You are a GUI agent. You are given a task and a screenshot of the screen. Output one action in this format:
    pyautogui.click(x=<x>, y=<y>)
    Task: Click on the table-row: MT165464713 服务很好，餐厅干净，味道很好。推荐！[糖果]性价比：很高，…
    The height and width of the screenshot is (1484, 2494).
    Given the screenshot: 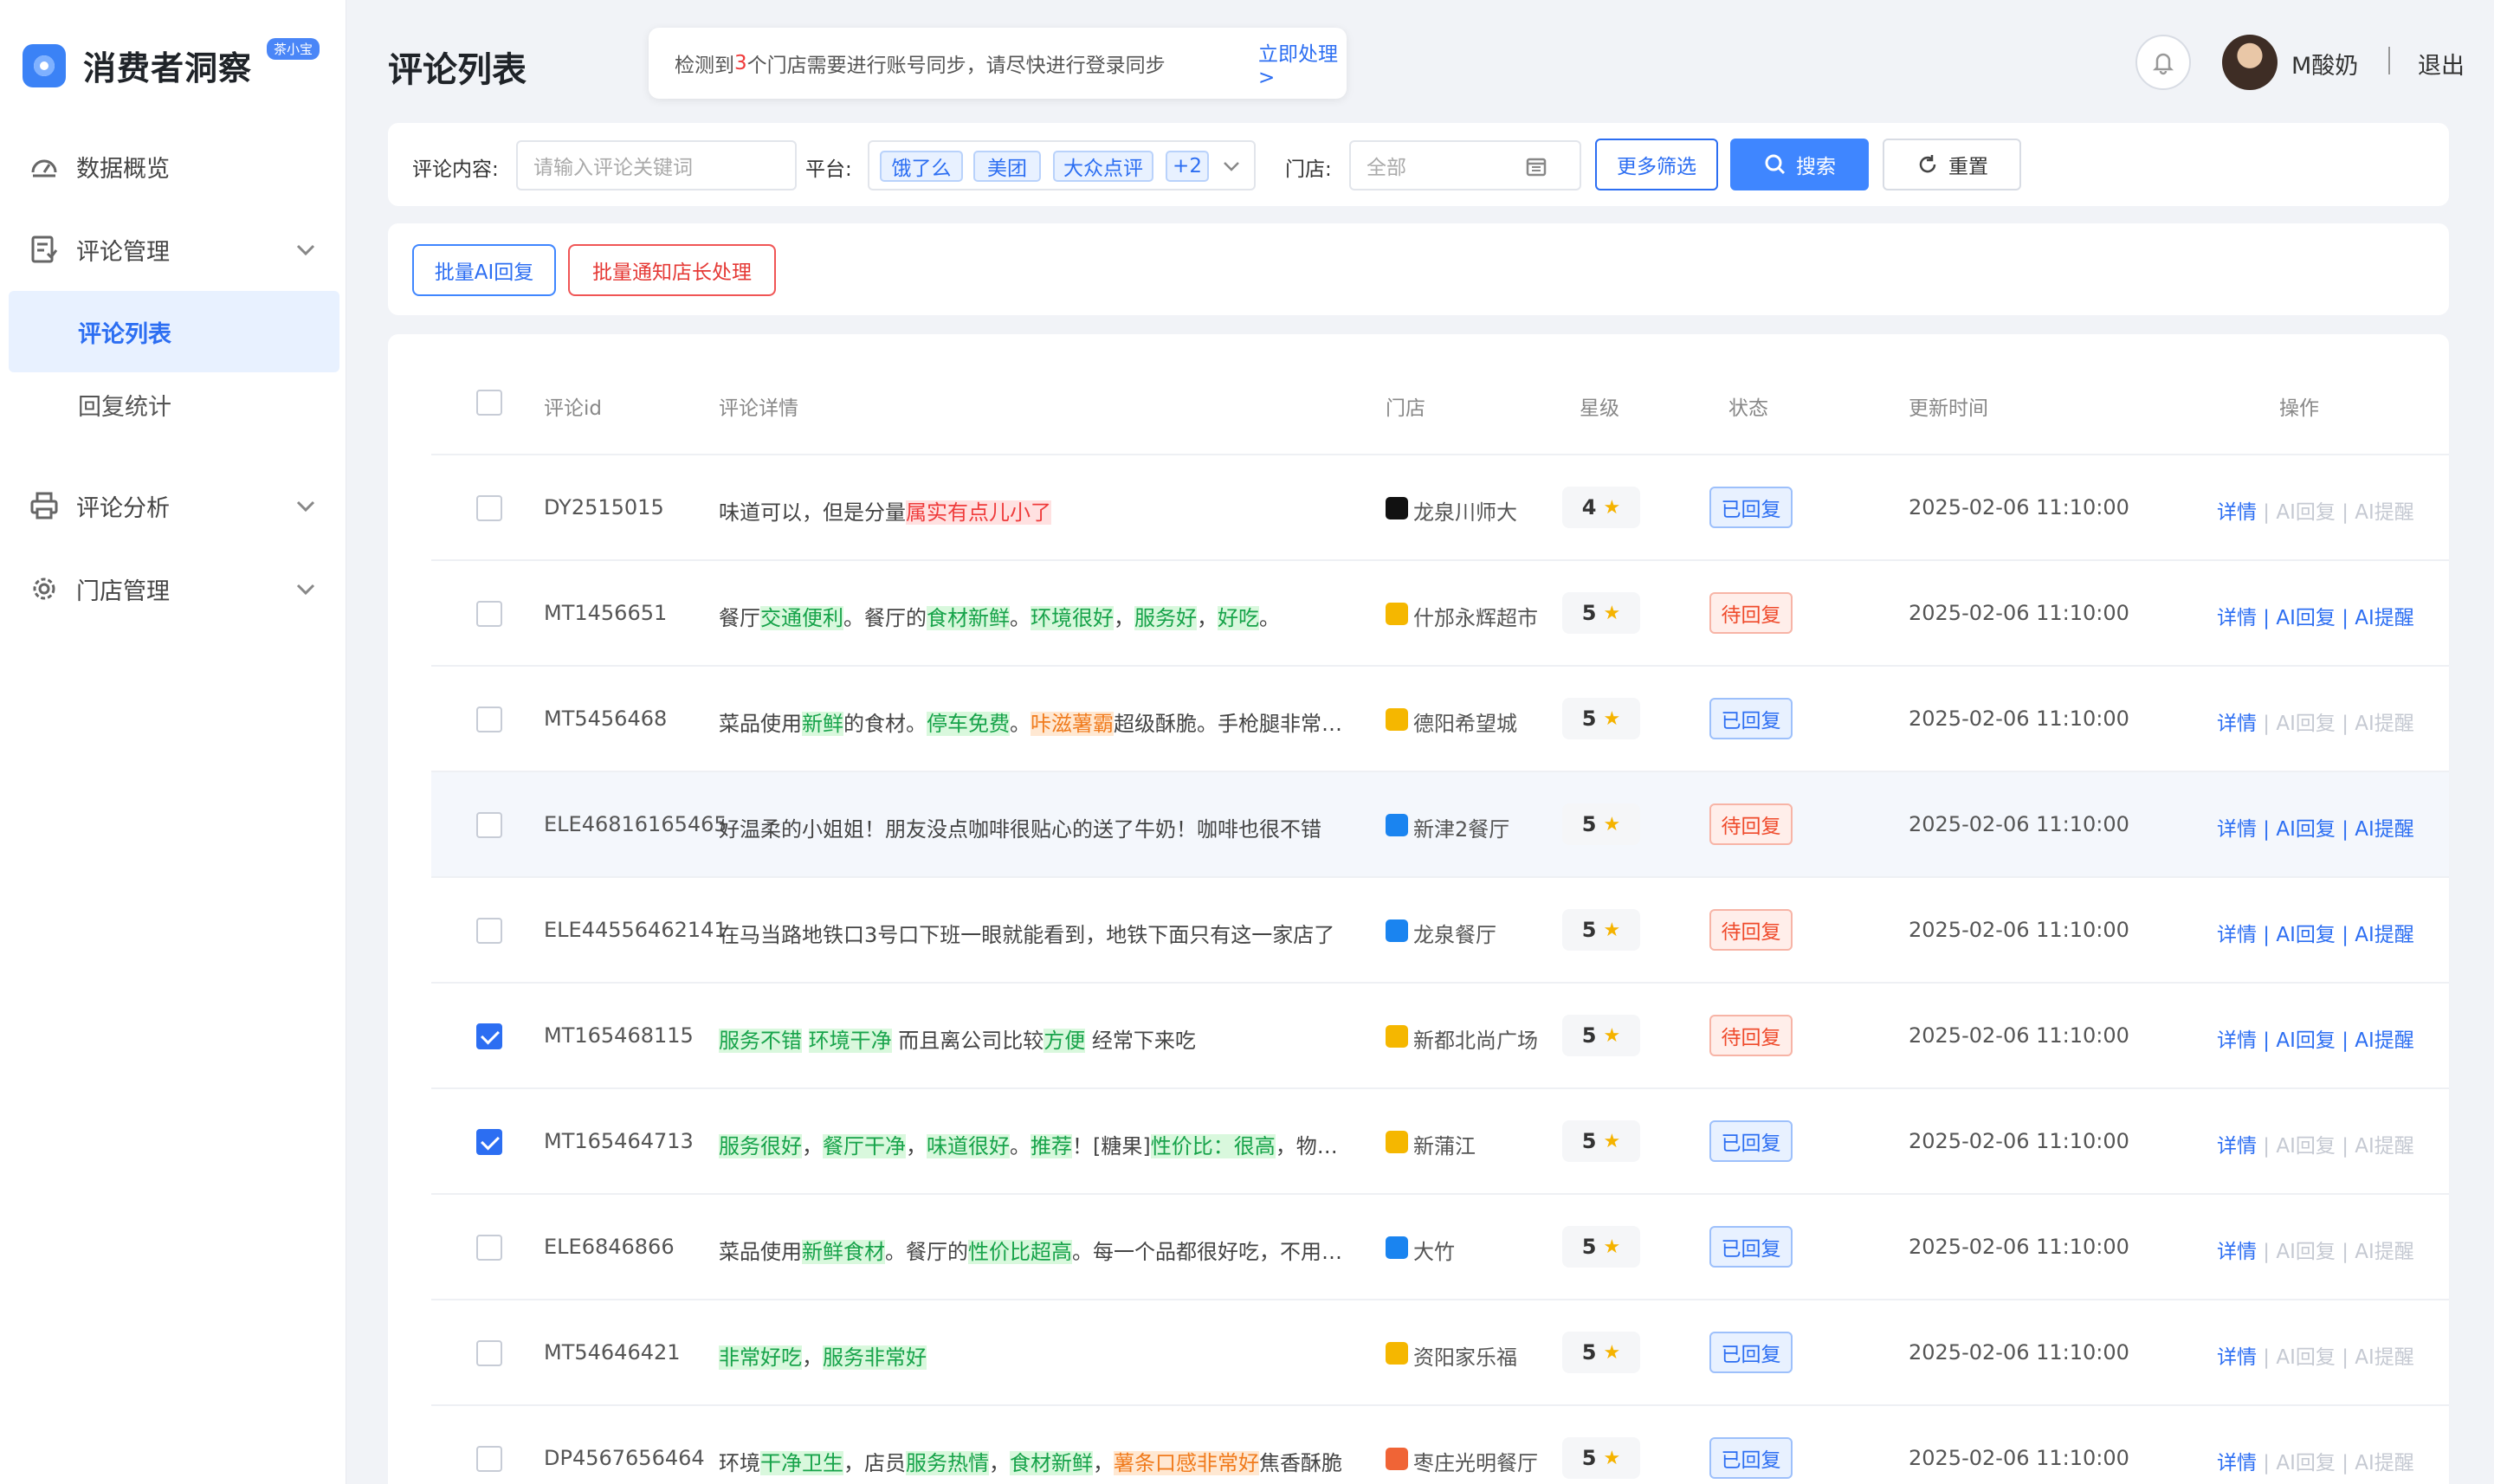 What is the action you would take?
    pyautogui.click(x=1440, y=1142)
    